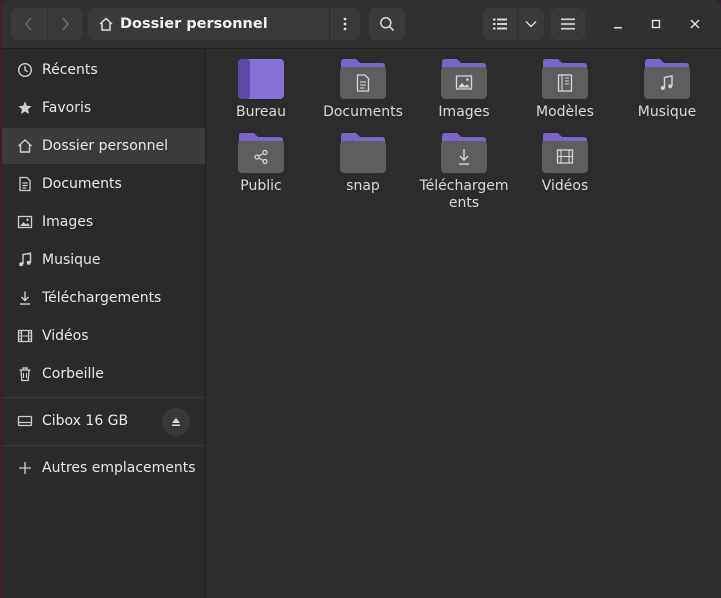  I want to click on eject-icon, so click(176, 422).